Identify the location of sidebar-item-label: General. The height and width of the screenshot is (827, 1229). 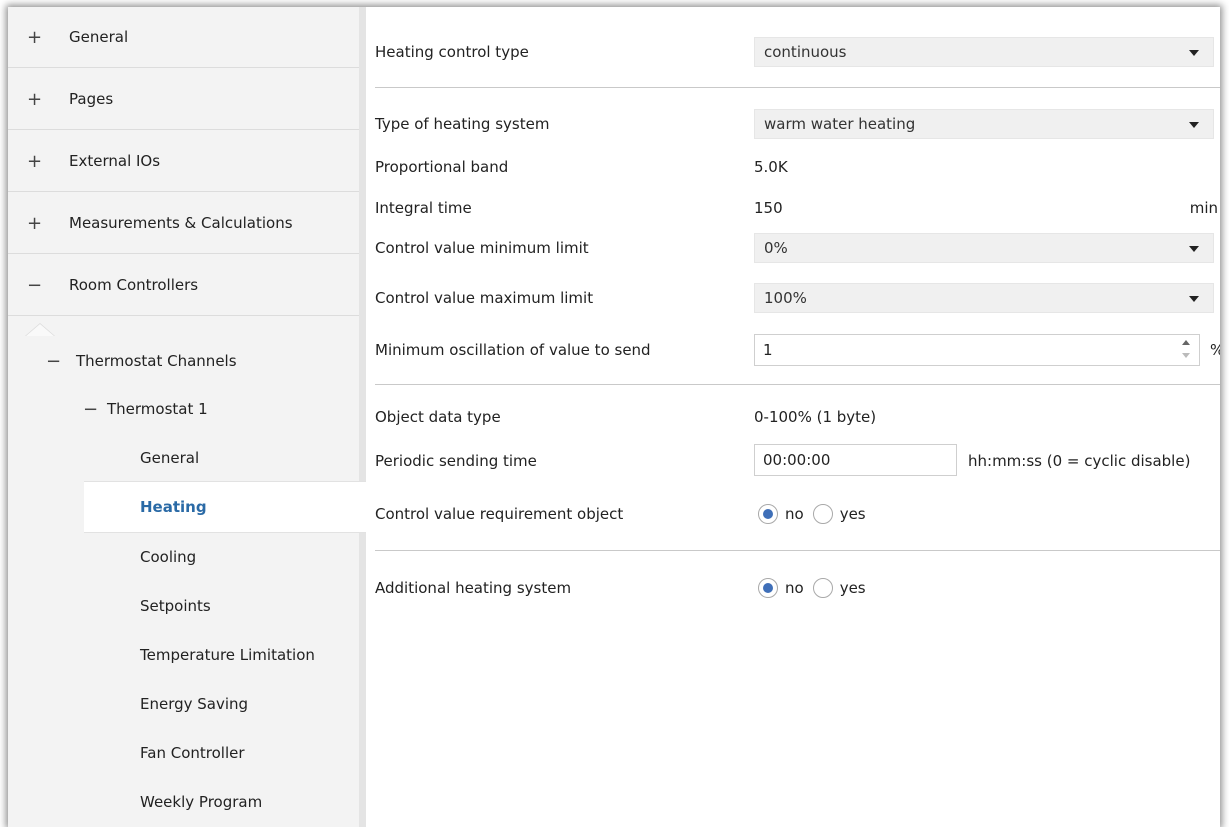
(99, 37).